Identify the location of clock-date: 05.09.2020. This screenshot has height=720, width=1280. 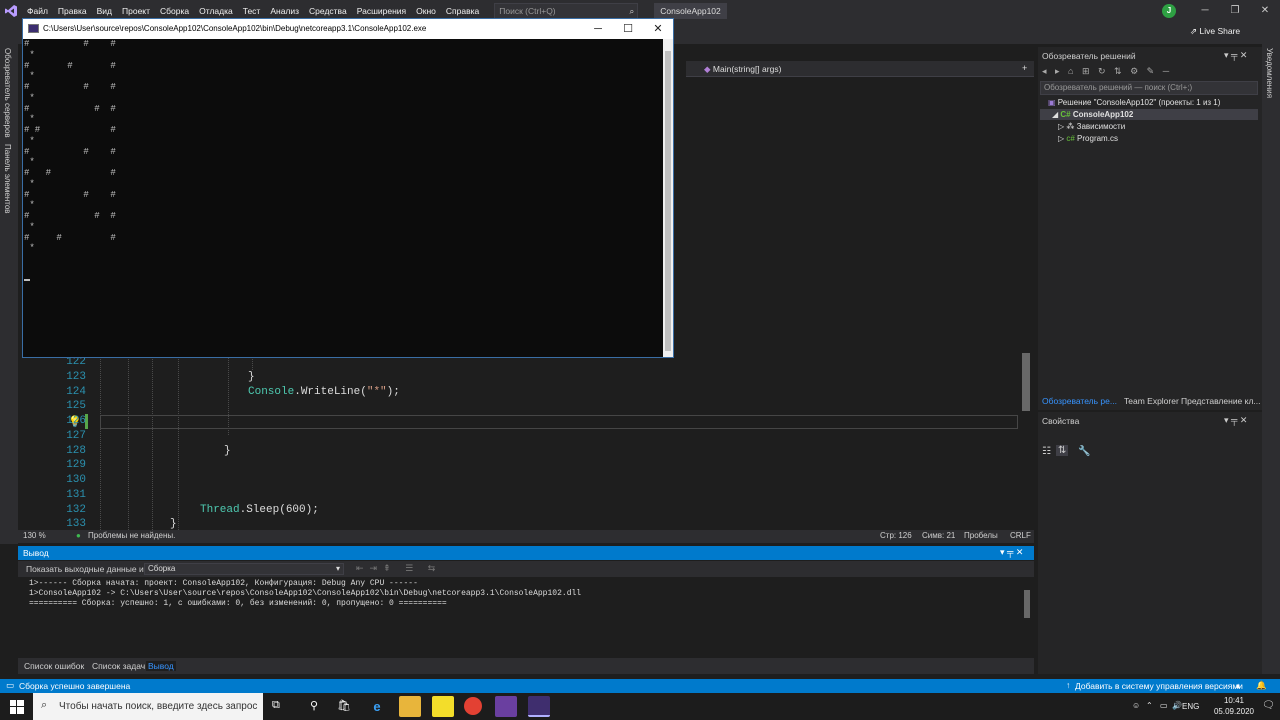
(1234, 711).